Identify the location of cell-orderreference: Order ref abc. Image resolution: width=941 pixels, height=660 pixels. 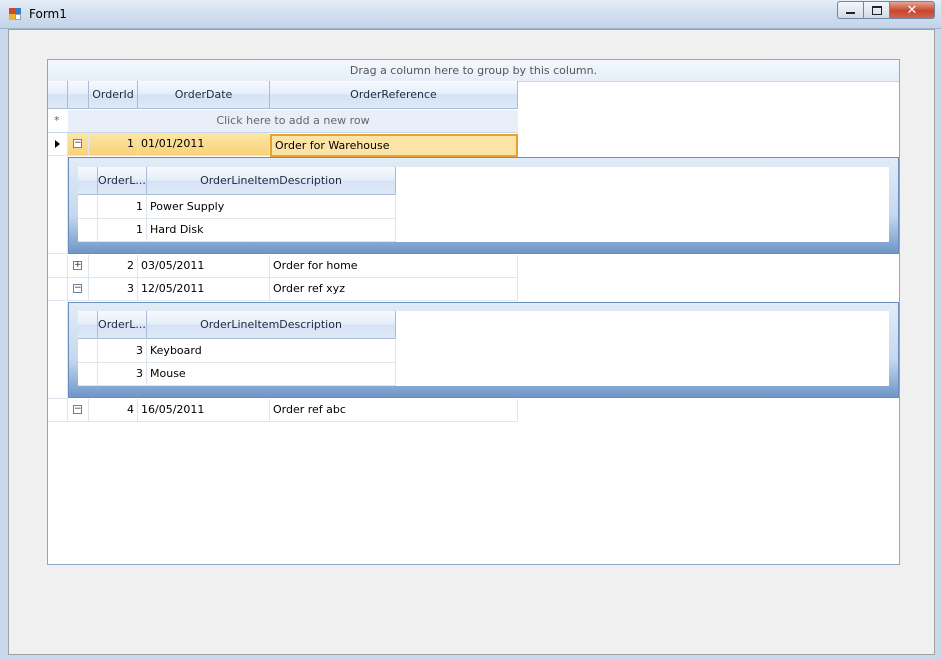
(394, 410).